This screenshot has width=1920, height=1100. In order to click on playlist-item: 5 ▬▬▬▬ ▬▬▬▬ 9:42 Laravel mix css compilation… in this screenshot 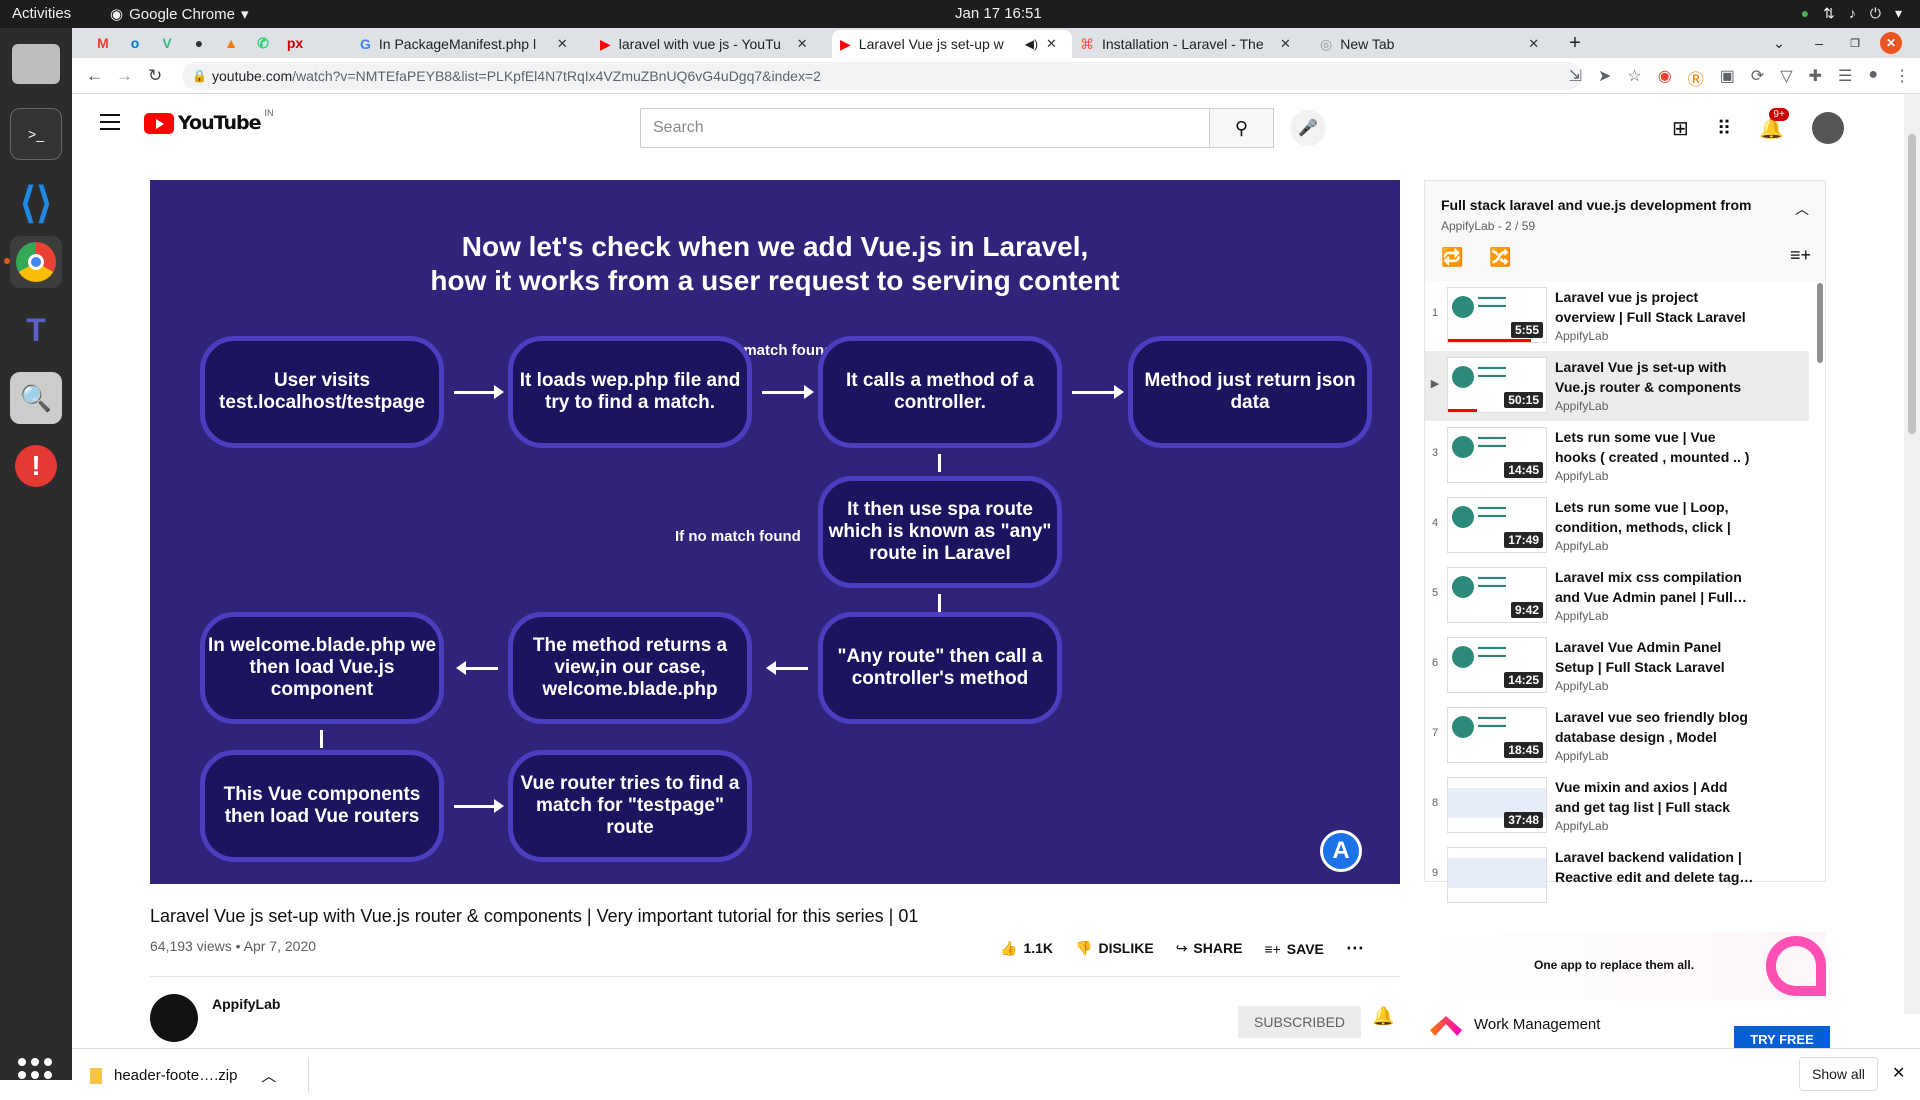, I will do `click(1617, 596)`.